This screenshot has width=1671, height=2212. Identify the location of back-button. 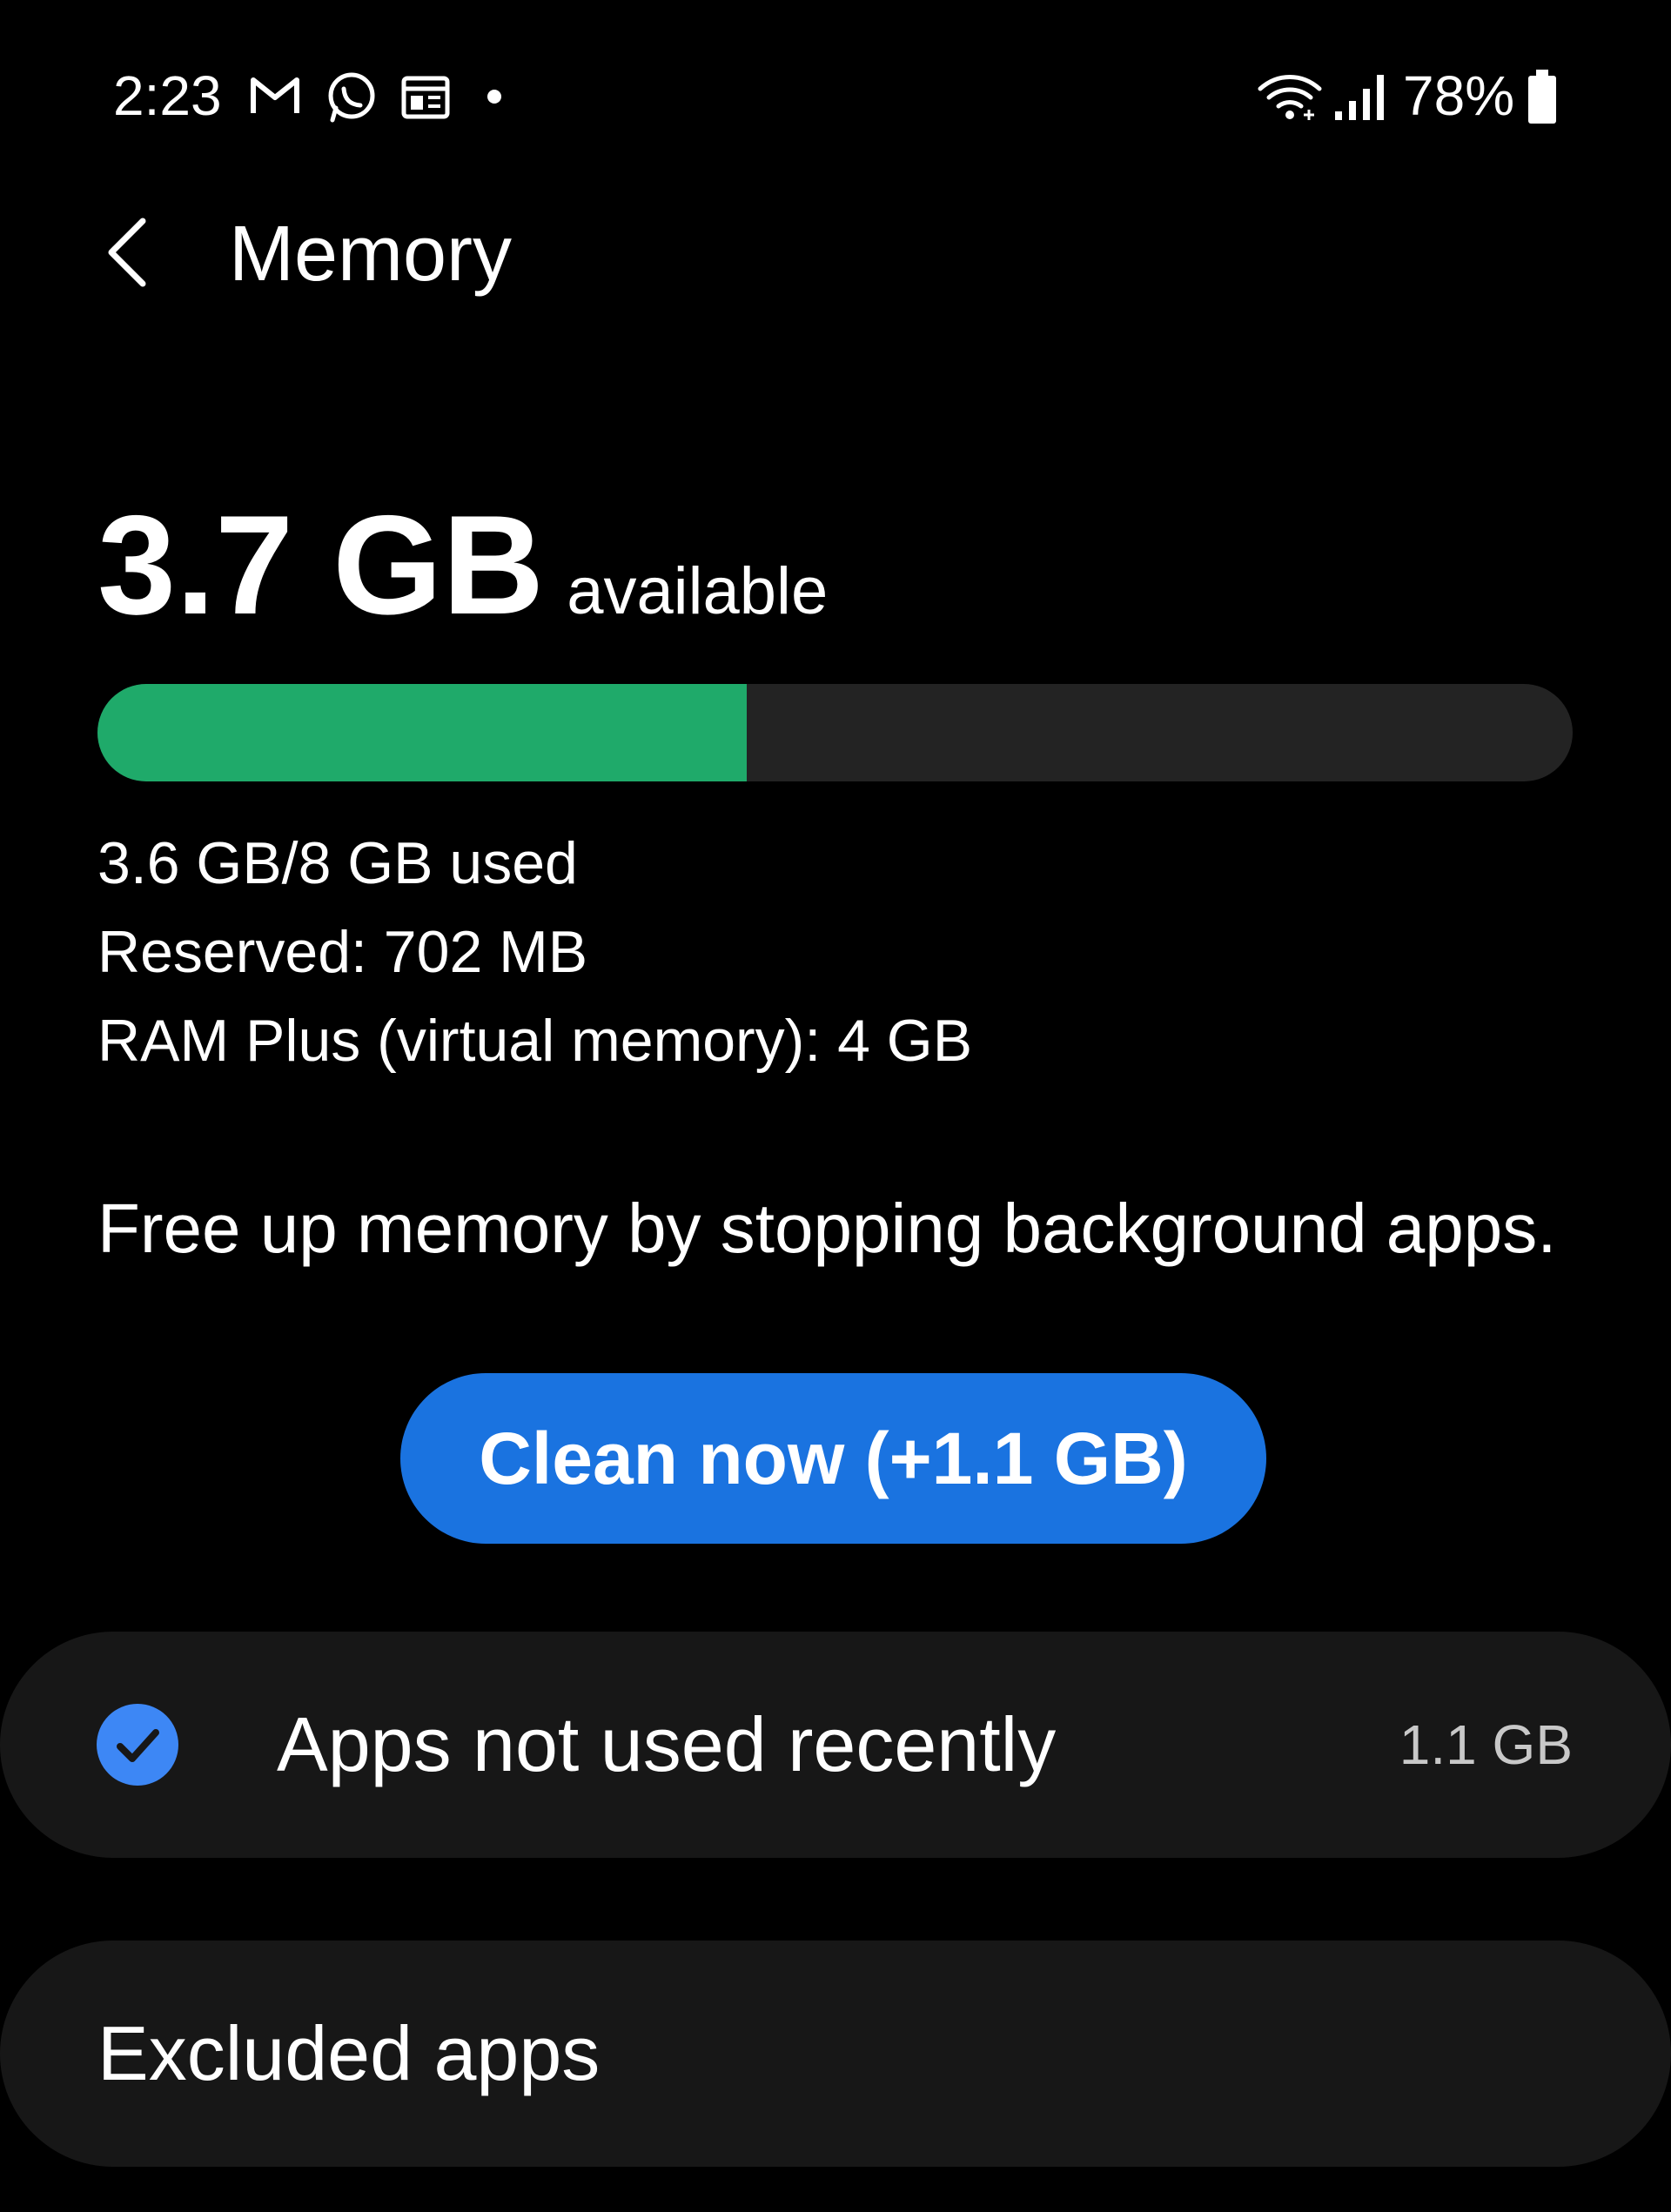
(130, 252).